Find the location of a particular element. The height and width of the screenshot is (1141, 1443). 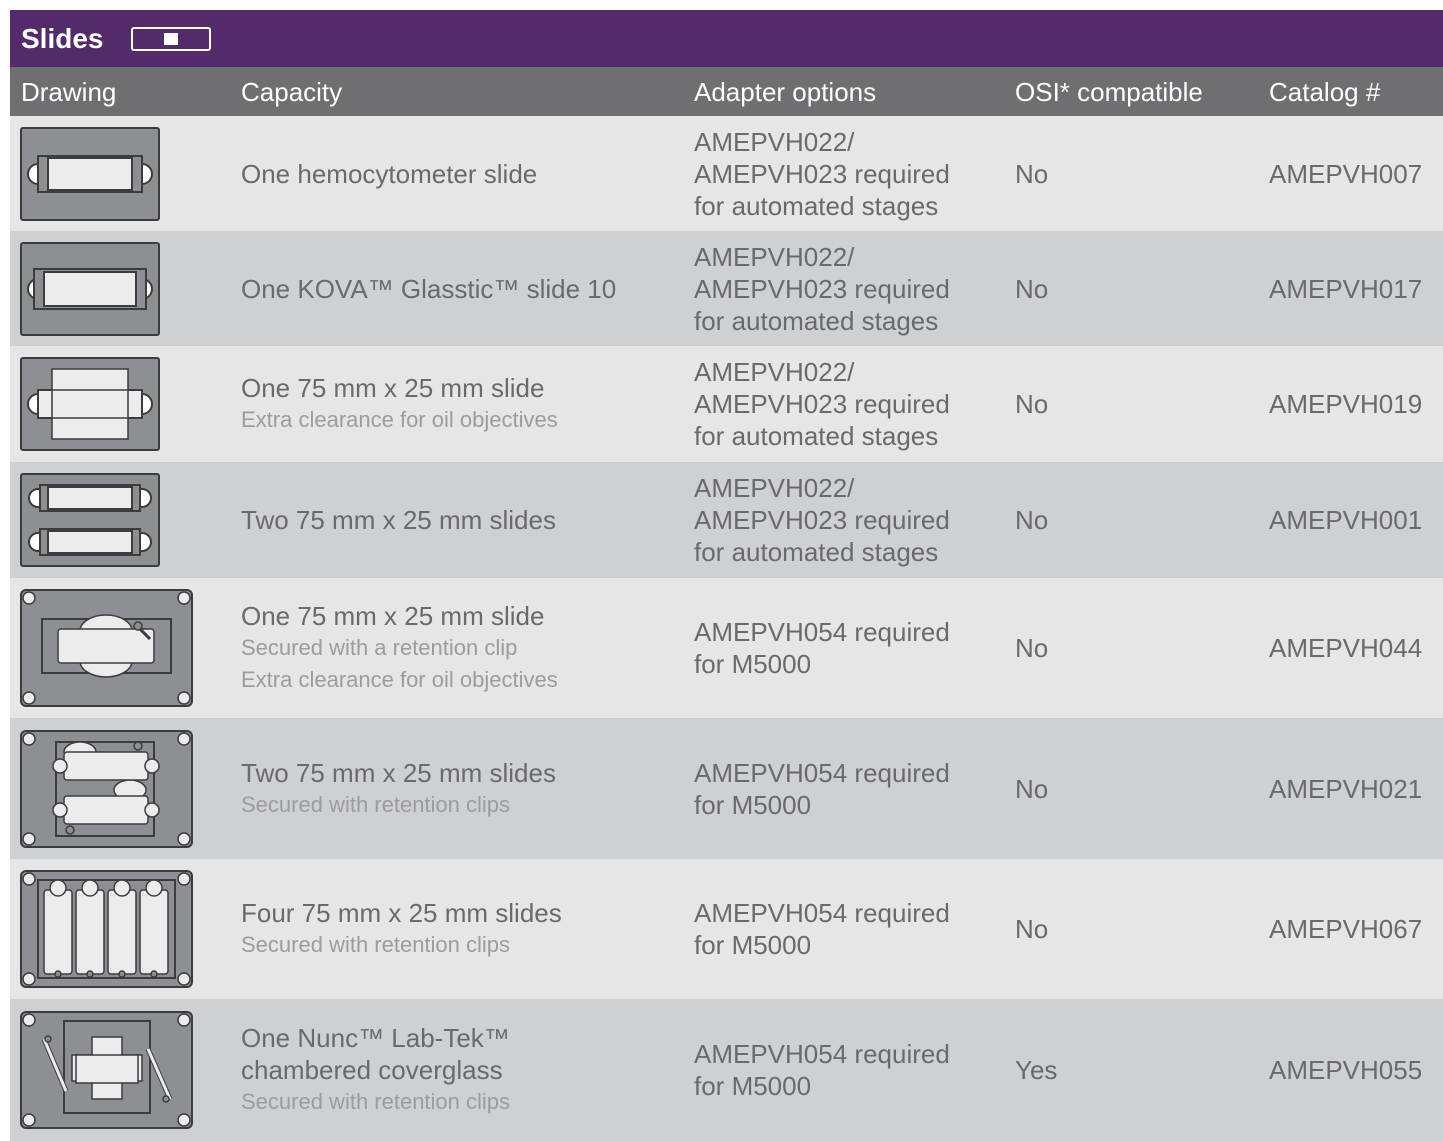

catalog-number: AMEPVH021 is located at coordinates (1346, 788).